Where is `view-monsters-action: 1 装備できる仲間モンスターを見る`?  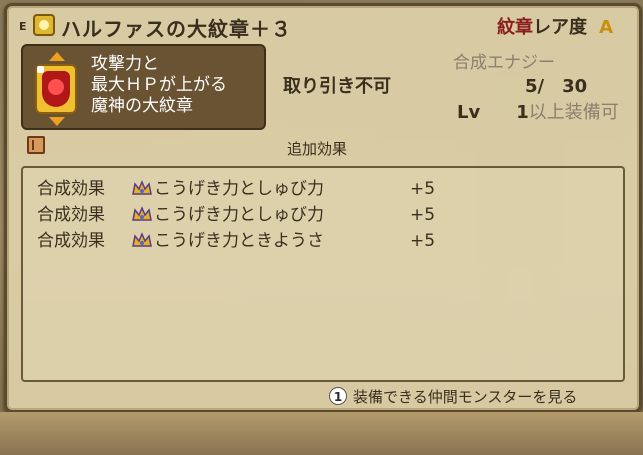
view-monsters-action: 1 装備できる仲間モンスターを見る is located at coordinates (453, 396).